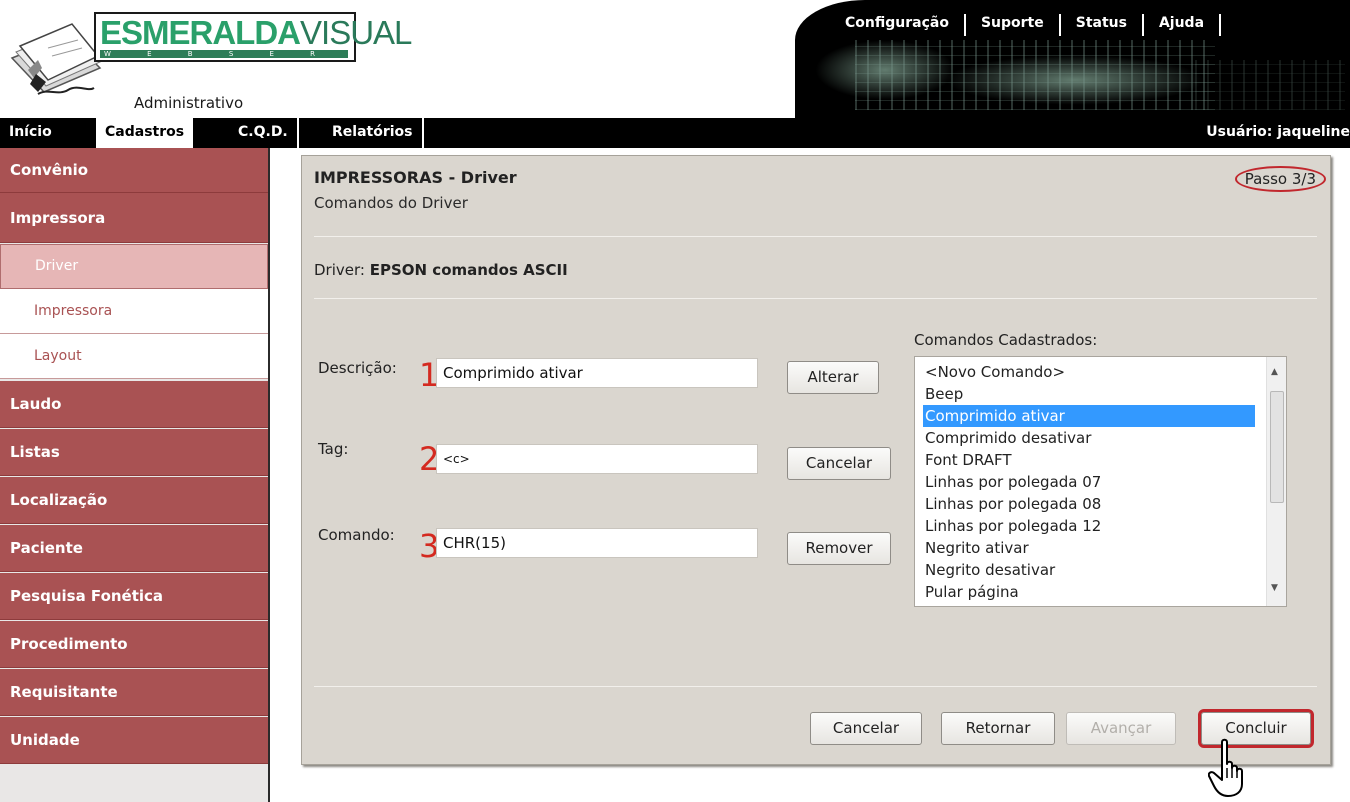  What do you see at coordinates (597, 373) in the screenshot?
I see `descricao-input` at bounding box center [597, 373].